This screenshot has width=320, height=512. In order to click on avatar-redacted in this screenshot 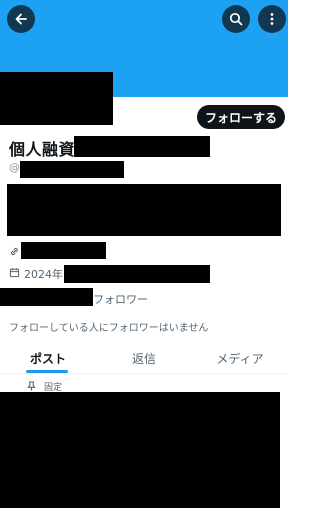, I will do `click(56, 98)`.